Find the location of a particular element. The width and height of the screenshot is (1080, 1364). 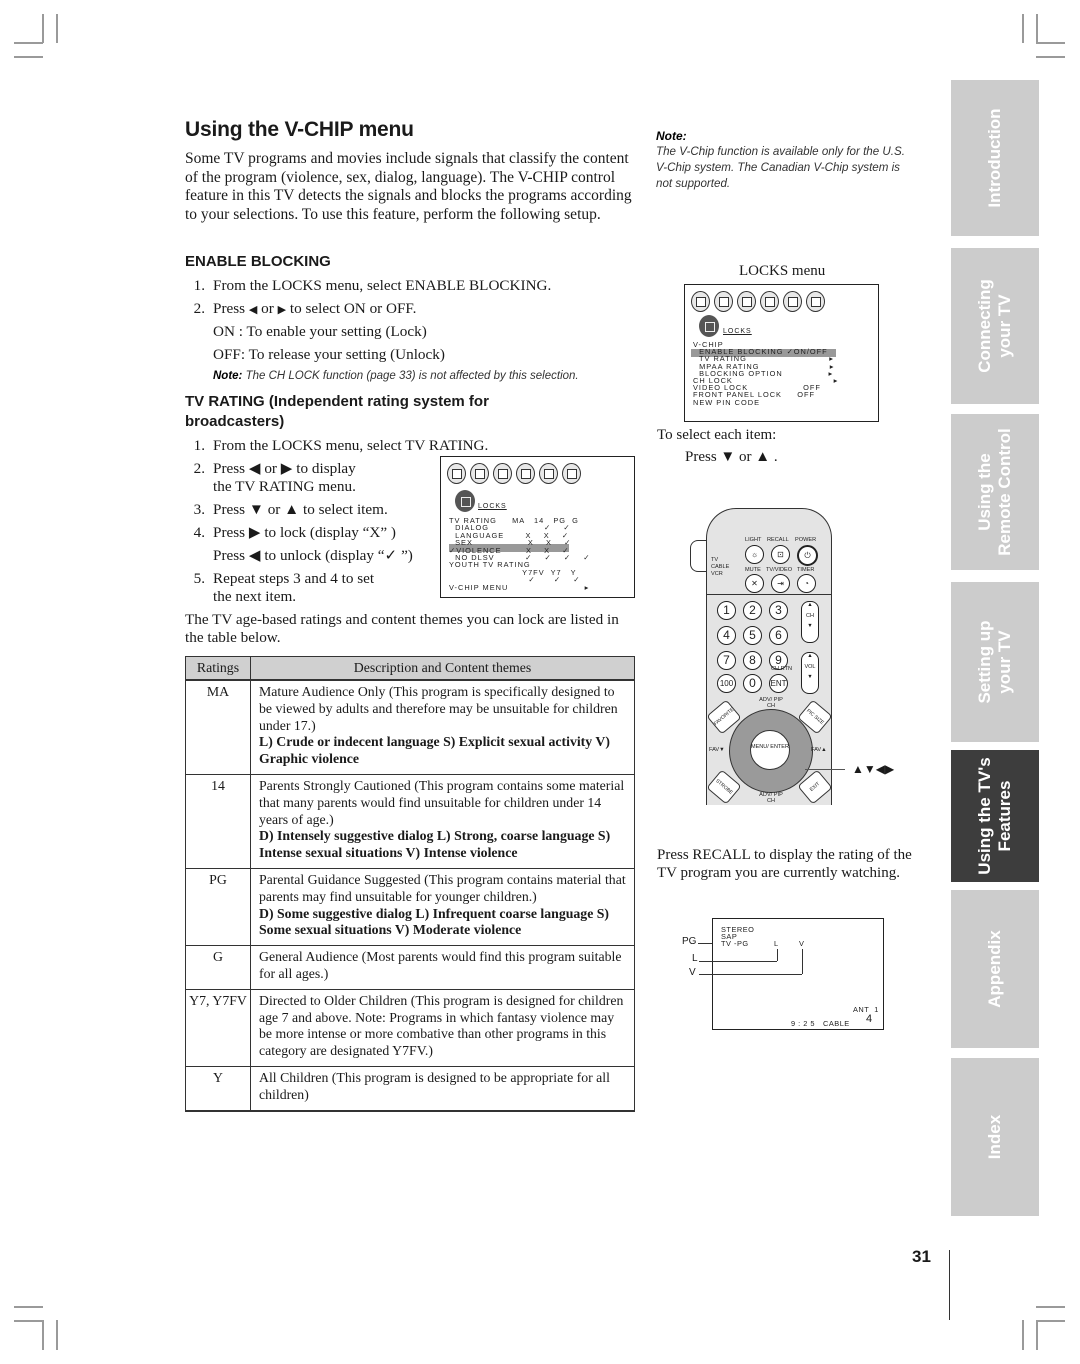

section-tab: Appendix is located at coordinates (995, 969).